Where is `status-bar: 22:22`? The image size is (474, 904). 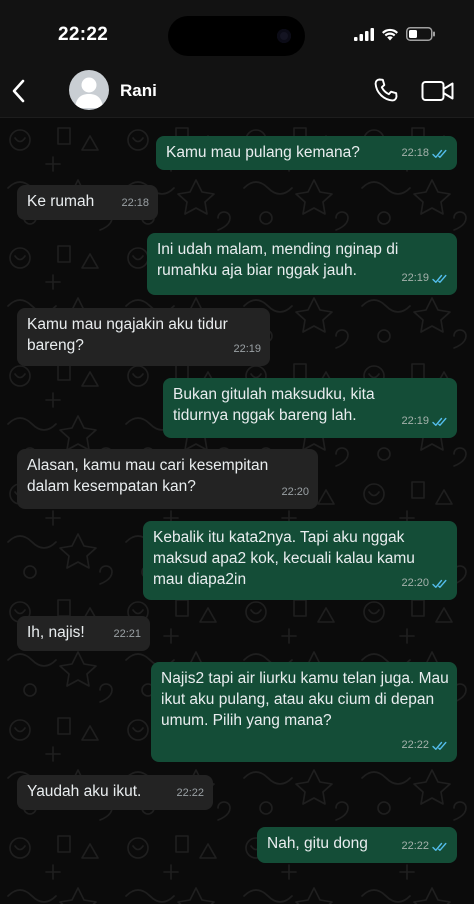 status-bar: 22:22 is located at coordinates (237, 31).